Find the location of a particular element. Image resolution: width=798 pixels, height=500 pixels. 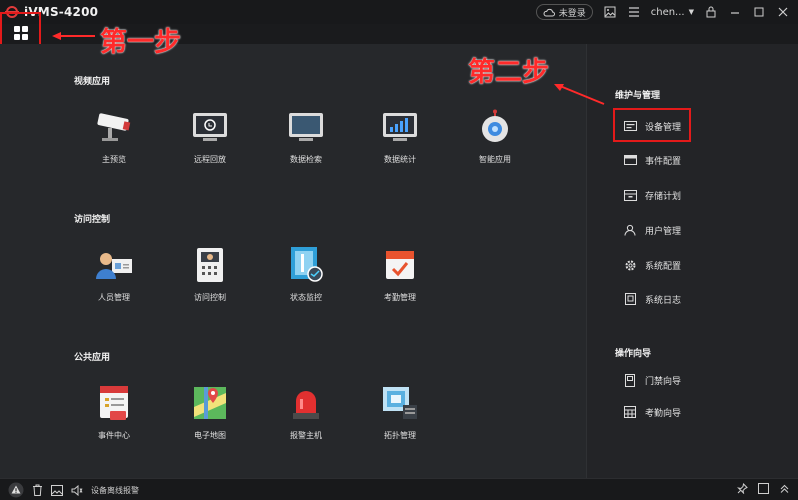

sidebar-item-storage-plan: 存储计划 is located at coordinates (652, 195).